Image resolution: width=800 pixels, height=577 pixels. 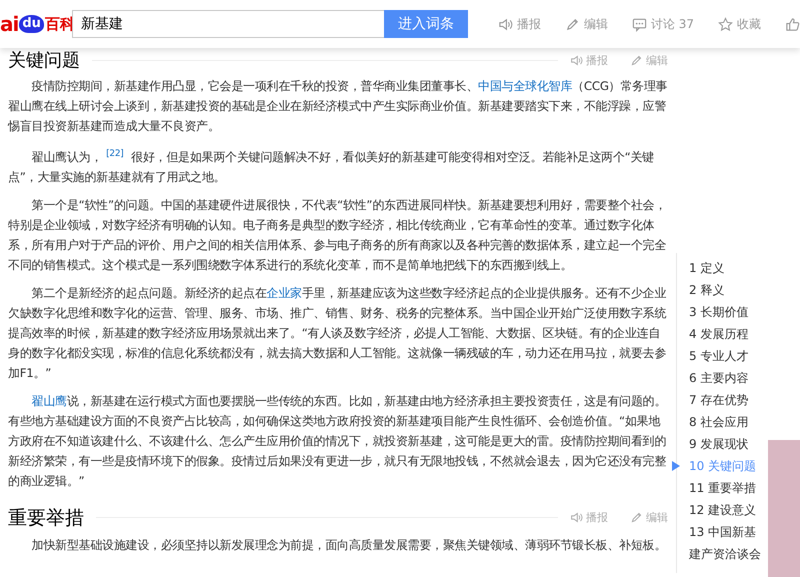 What do you see at coordinates (718, 378) in the screenshot?
I see `toc-item: 6 主要内容` at bounding box center [718, 378].